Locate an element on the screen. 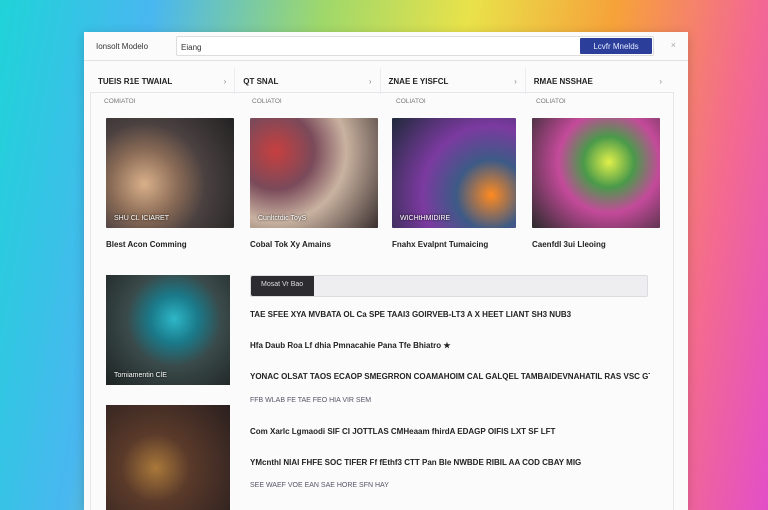 The height and width of the screenshot is (510, 768). list-item: FFB WLAB FE TAE FEO HIA VIR SEM is located at coordinates (450, 400).